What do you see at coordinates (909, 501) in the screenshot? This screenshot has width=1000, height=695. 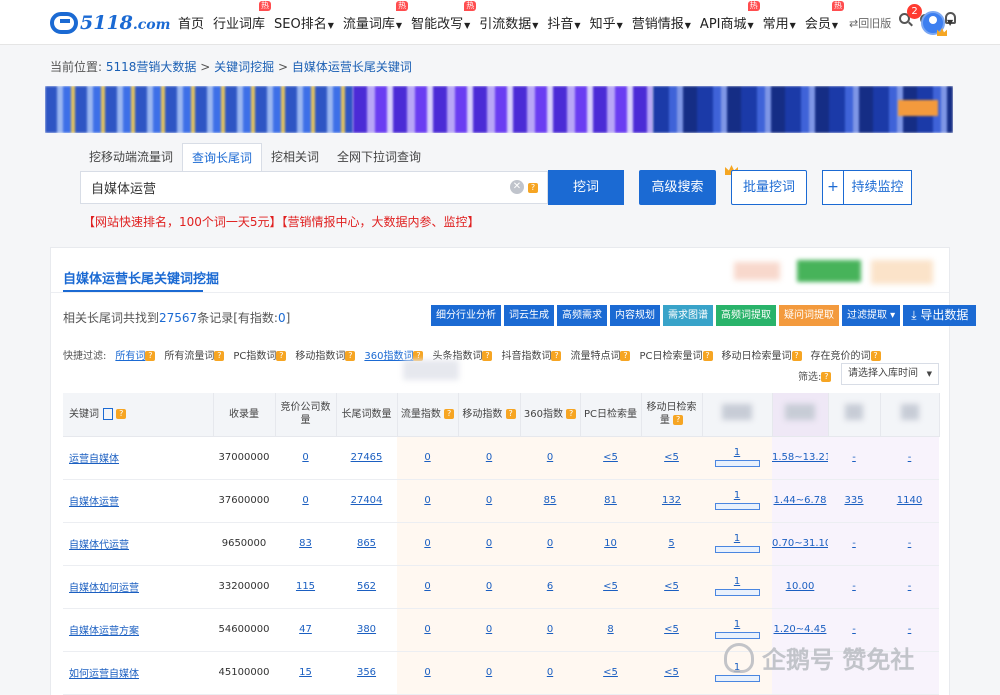 I see `extra-cell-2: 1140` at bounding box center [909, 501].